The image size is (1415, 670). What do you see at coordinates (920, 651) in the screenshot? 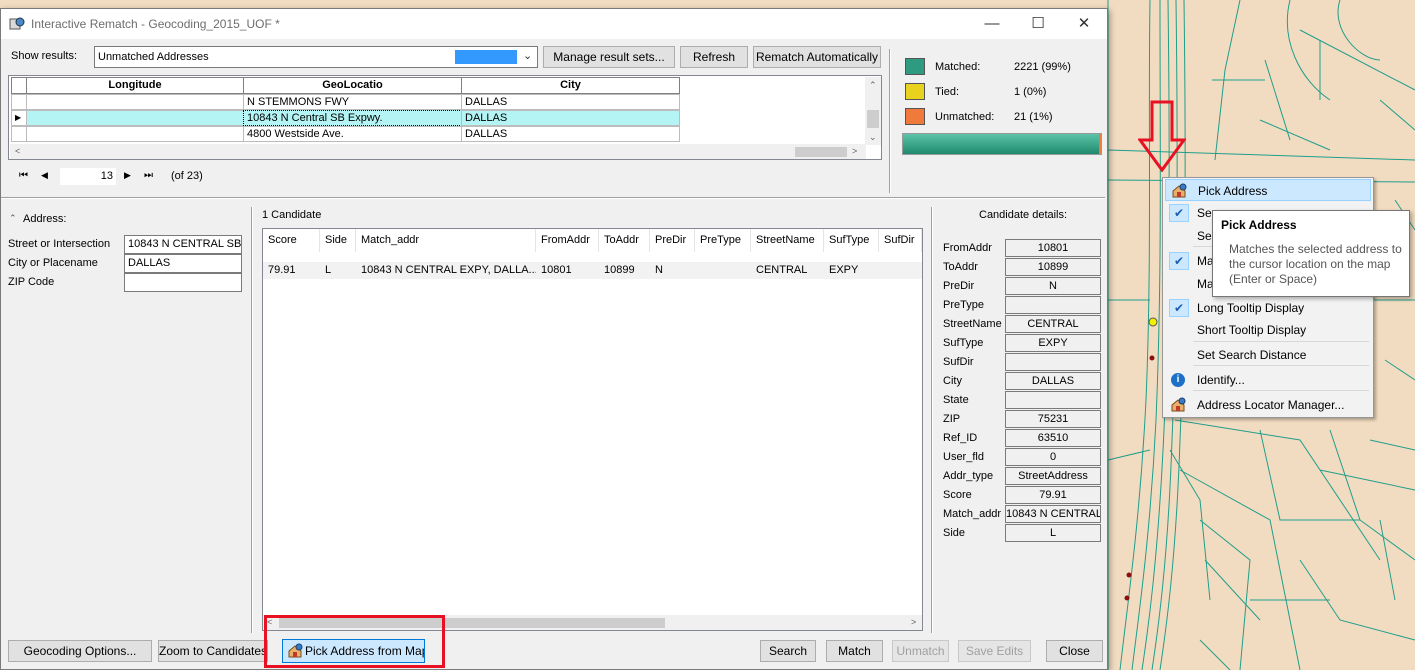
I see `unmatch-button: Unmatch` at bounding box center [920, 651].